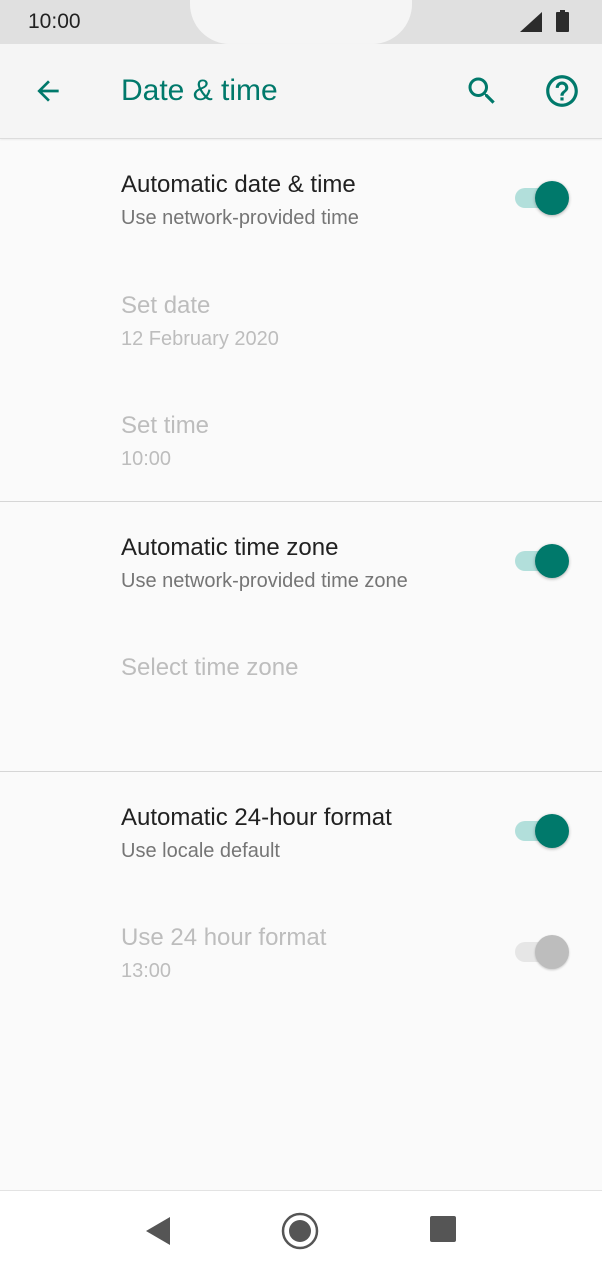 This screenshot has height=1271, width=602. Describe the element at coordinates (200, 851) in the screenshot. I see `pref-summary: Use locale default` at that location.